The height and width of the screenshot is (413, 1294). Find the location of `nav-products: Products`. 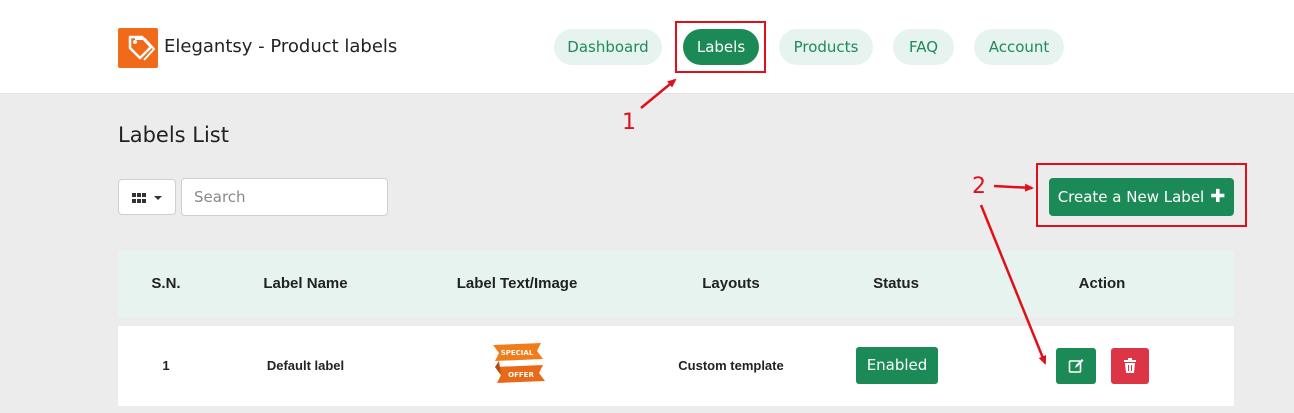

nav-products: Products is located at coordinates (826, 47).